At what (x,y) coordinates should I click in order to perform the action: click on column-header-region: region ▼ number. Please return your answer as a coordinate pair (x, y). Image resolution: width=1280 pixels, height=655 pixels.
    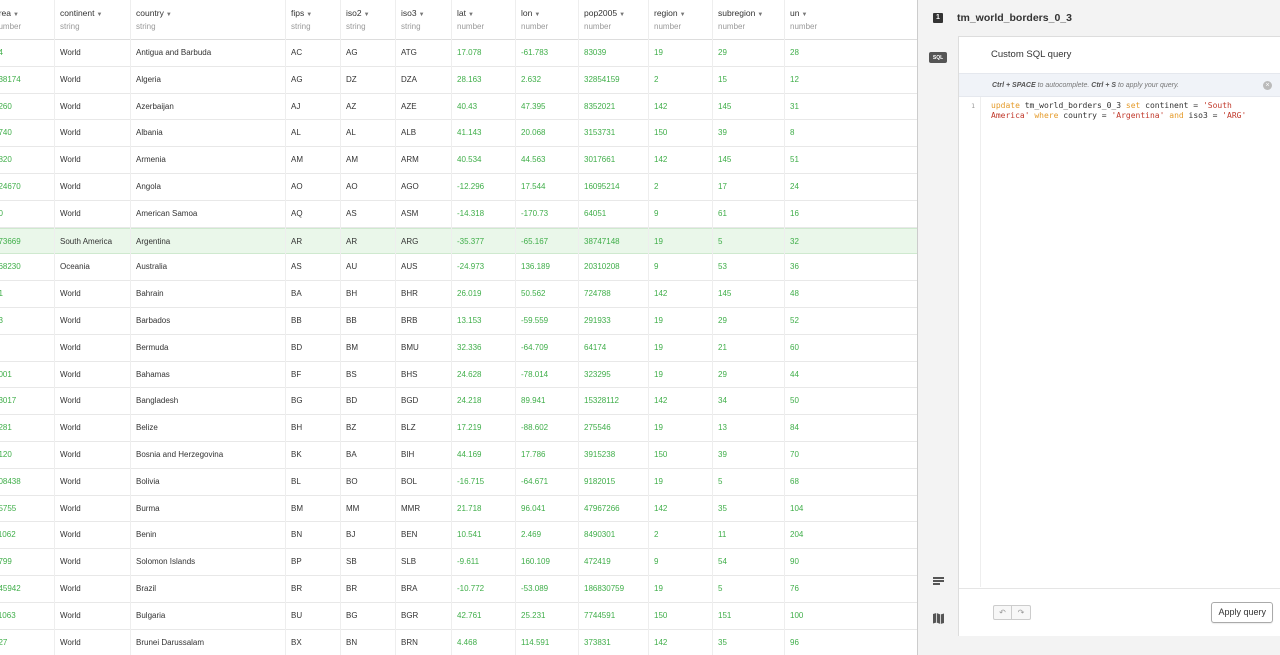
    Looking at the image, I should click on (670, 20).